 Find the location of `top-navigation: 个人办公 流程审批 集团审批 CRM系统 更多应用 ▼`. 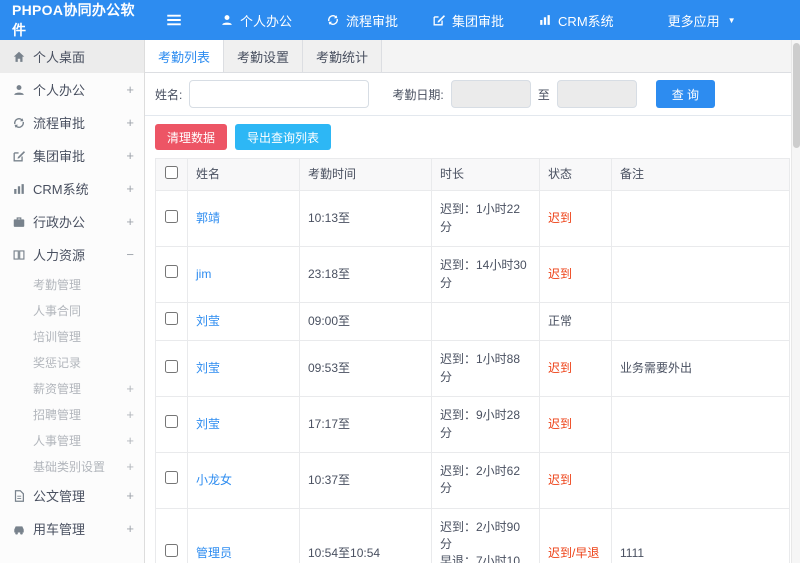

top-navigation: 个人办公 流程审批 集团审批 CRM系统 更多应用 ▼ is located at coordinates (478, 20).